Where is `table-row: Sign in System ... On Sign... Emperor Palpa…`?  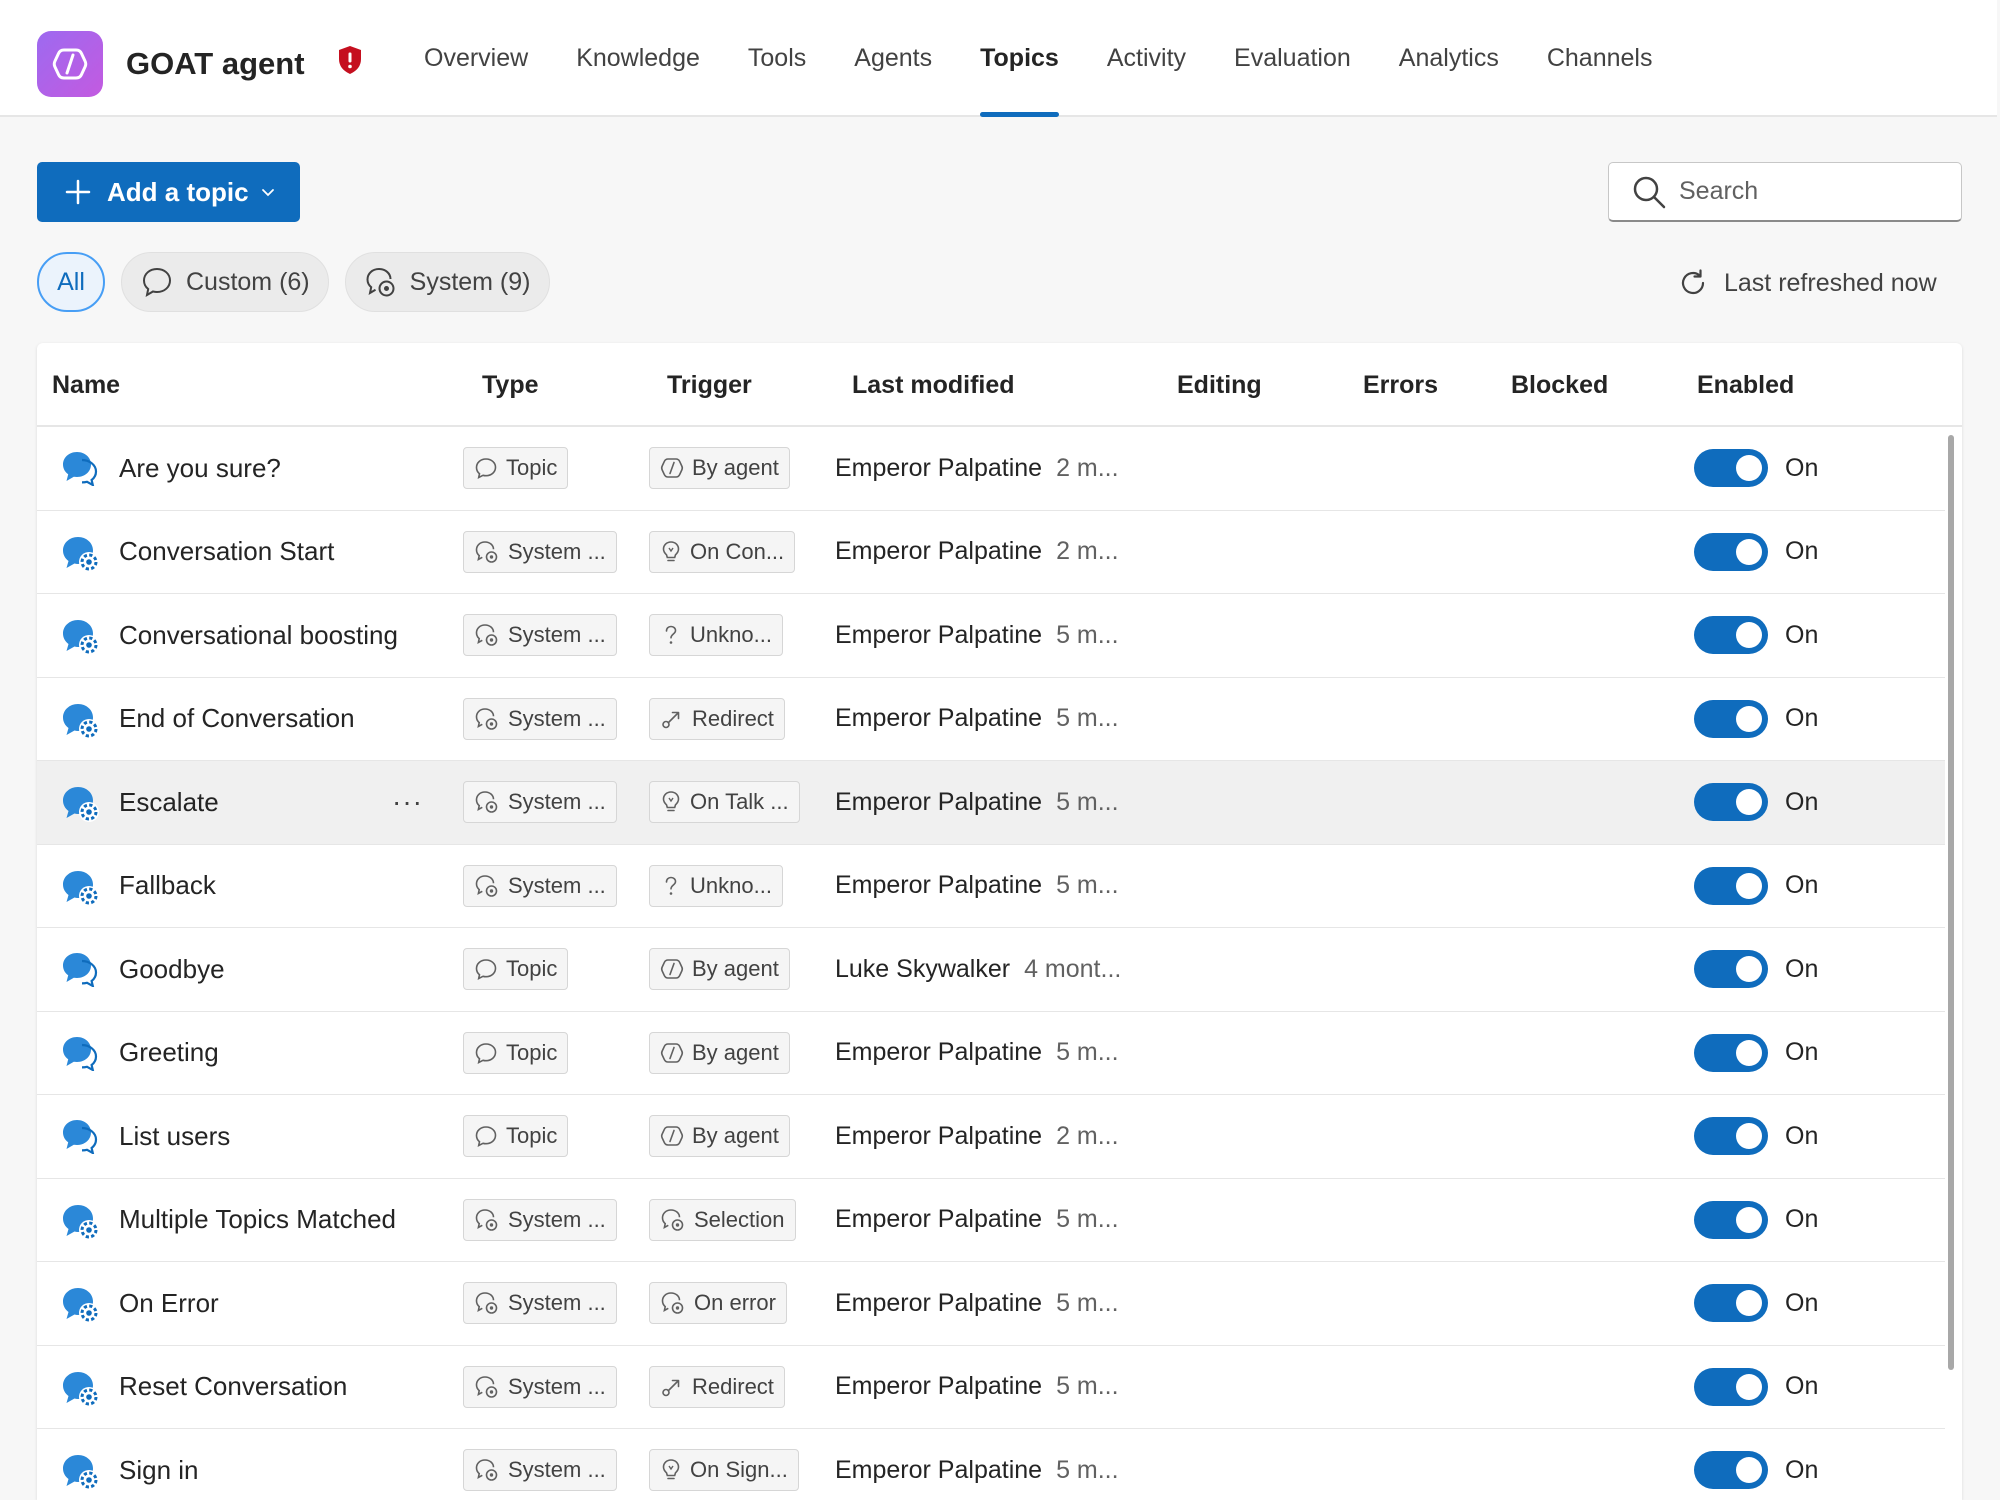 table-row: Sign in System ... On Sign... Emperor Palpa… is located at coordinates (991, 1464).